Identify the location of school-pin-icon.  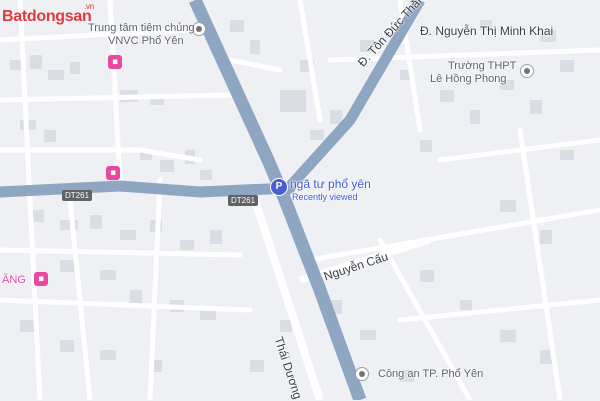
(527, 71).